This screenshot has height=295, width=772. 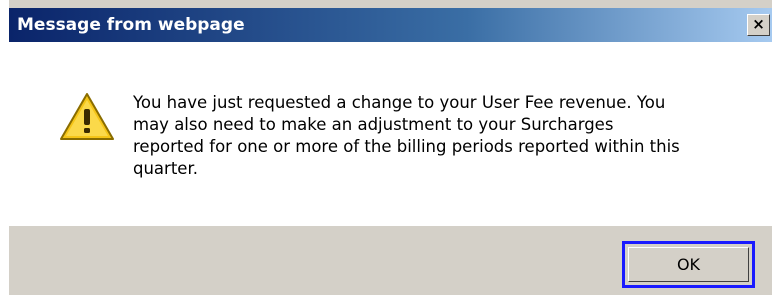 I want to click on title-bar: Message from webpage ×, so click(x=390, y=25).